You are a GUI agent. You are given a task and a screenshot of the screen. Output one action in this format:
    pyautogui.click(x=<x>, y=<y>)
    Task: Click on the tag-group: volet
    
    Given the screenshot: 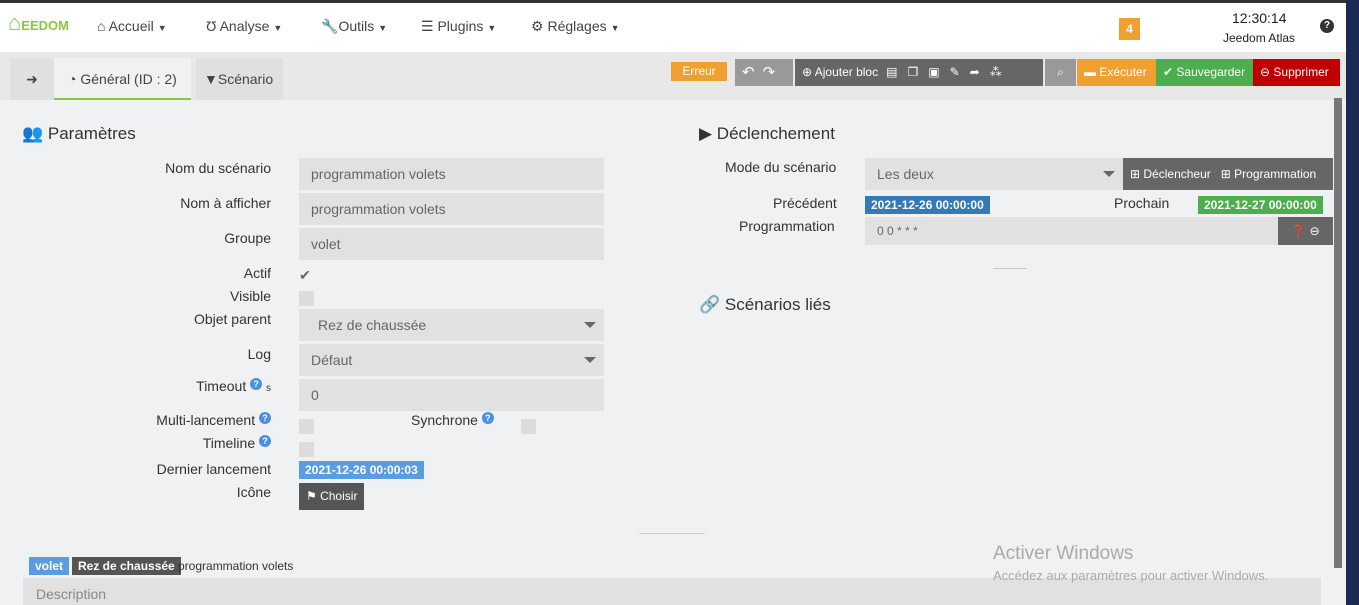 What is the action you would take?
    pyautogui.click(x=49, y=566)
    